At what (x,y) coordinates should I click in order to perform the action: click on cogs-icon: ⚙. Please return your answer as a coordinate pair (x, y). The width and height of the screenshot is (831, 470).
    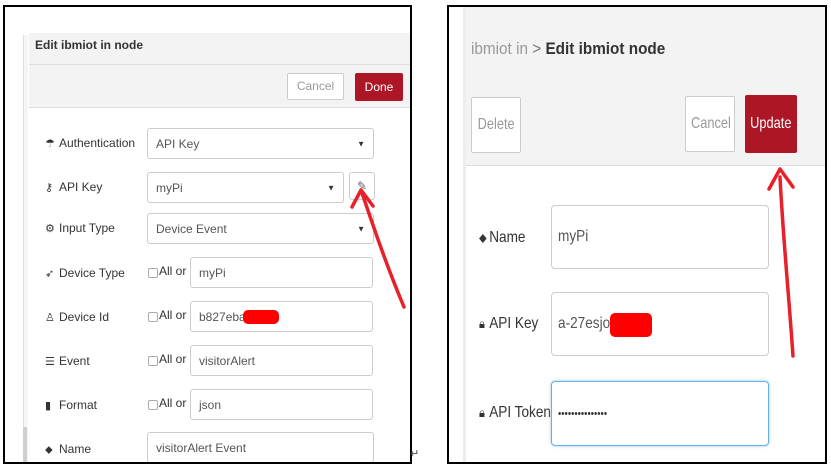
    Looking at the image, I should click on (50, 229).